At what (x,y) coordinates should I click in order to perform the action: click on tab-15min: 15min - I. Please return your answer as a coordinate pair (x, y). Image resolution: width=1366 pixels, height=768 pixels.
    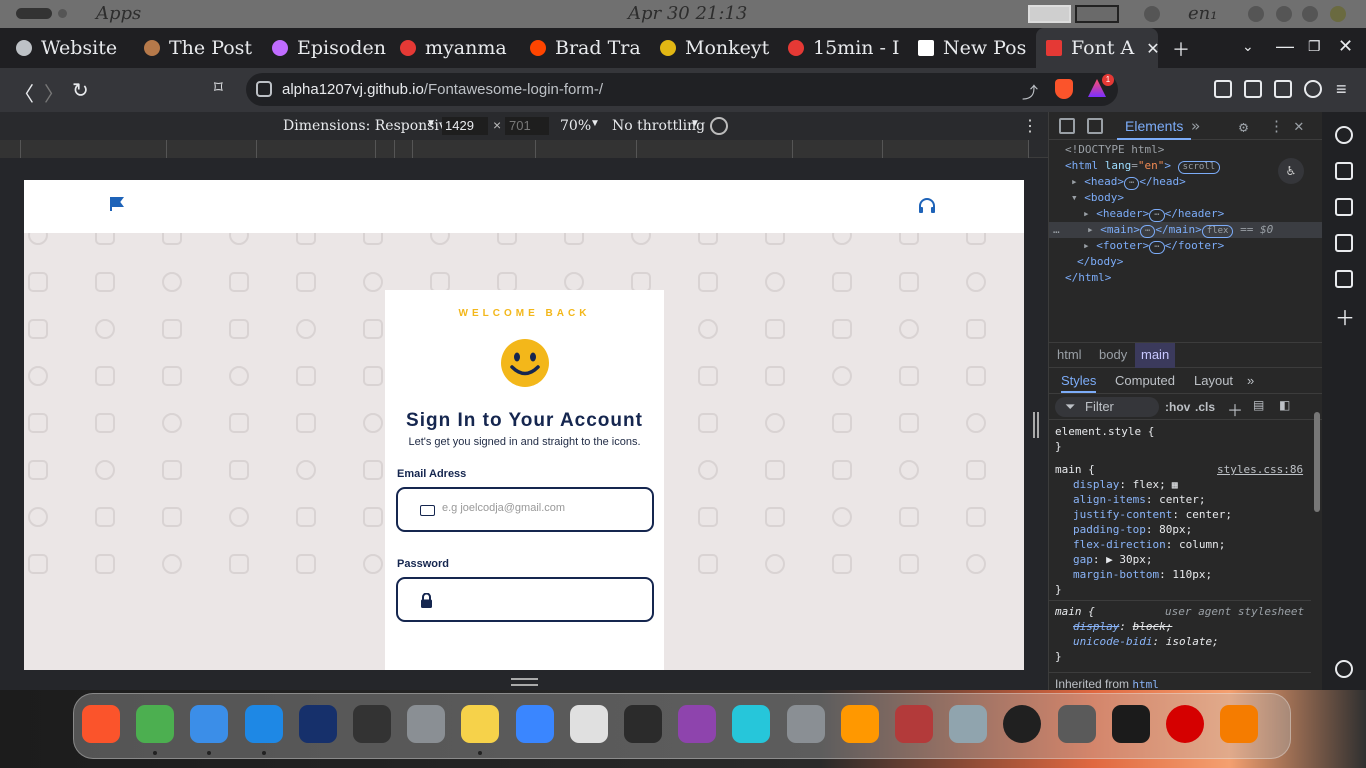
    Looking at the image, I should click on (841, 48).